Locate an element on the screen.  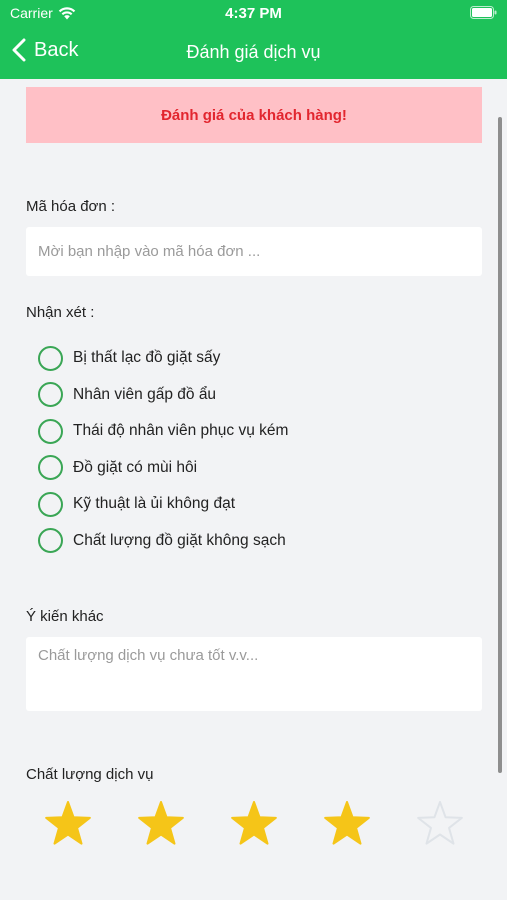
star-rating is located at coordinates (253, 824).